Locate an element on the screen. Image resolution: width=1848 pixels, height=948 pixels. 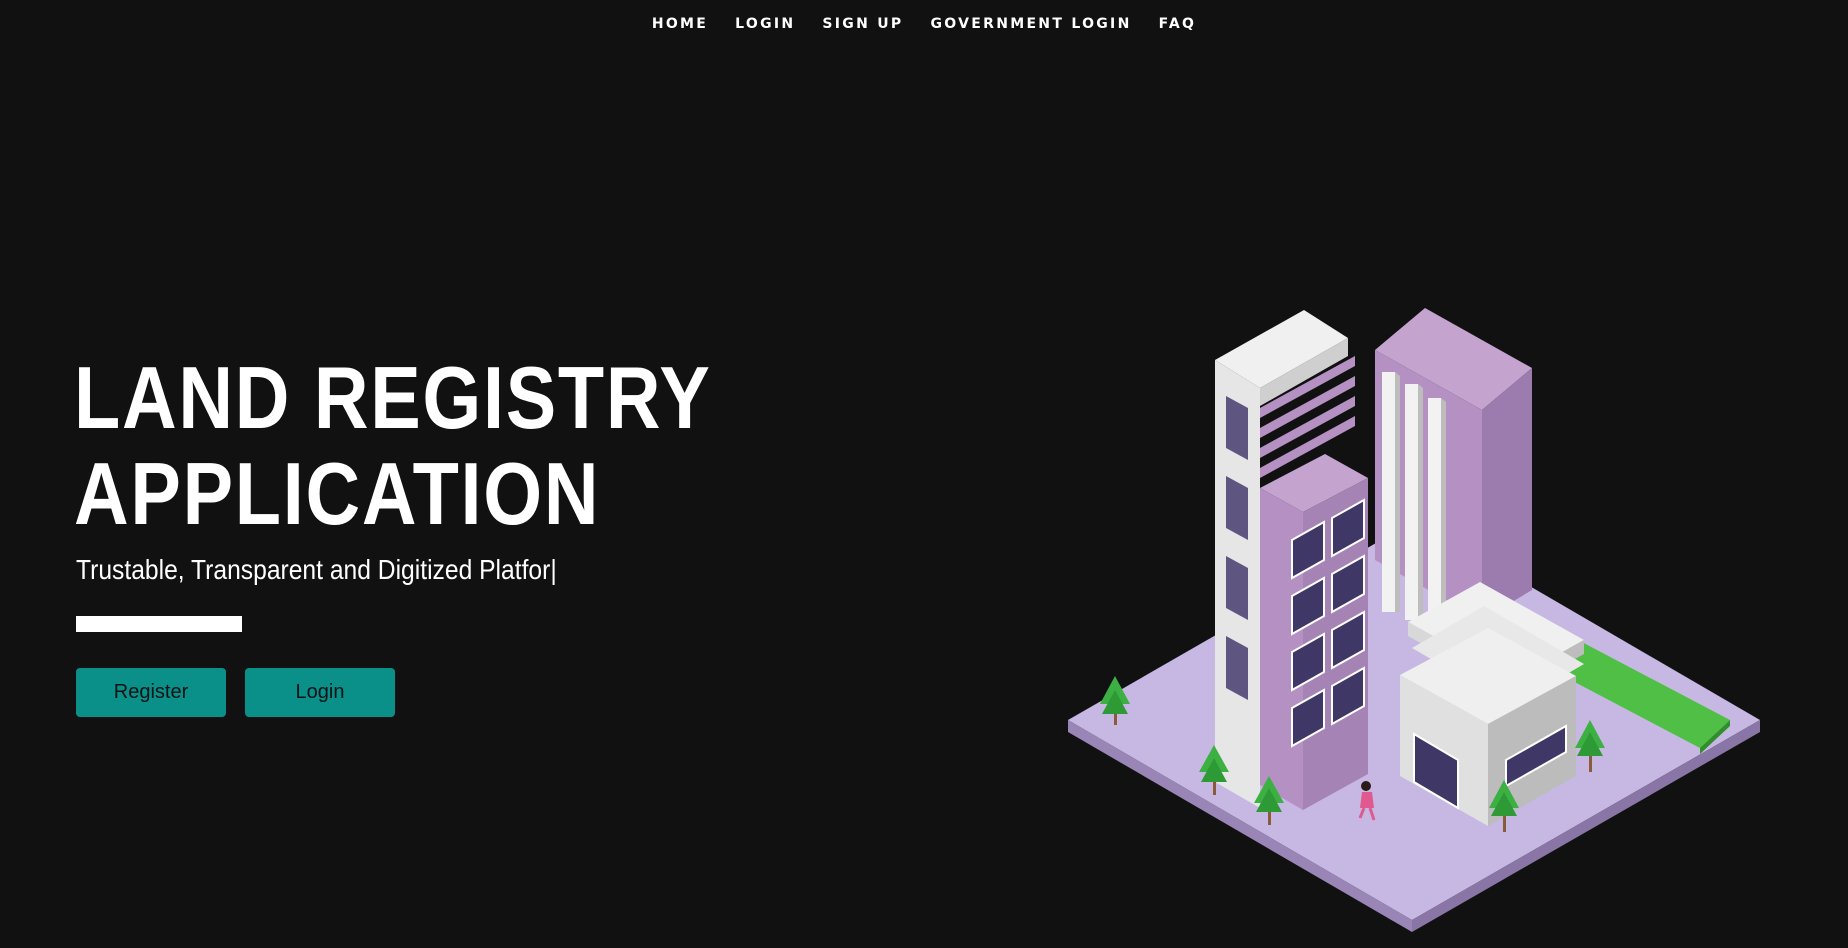
nav-faq-link: FAQ is located at coordinates (1178, 24).